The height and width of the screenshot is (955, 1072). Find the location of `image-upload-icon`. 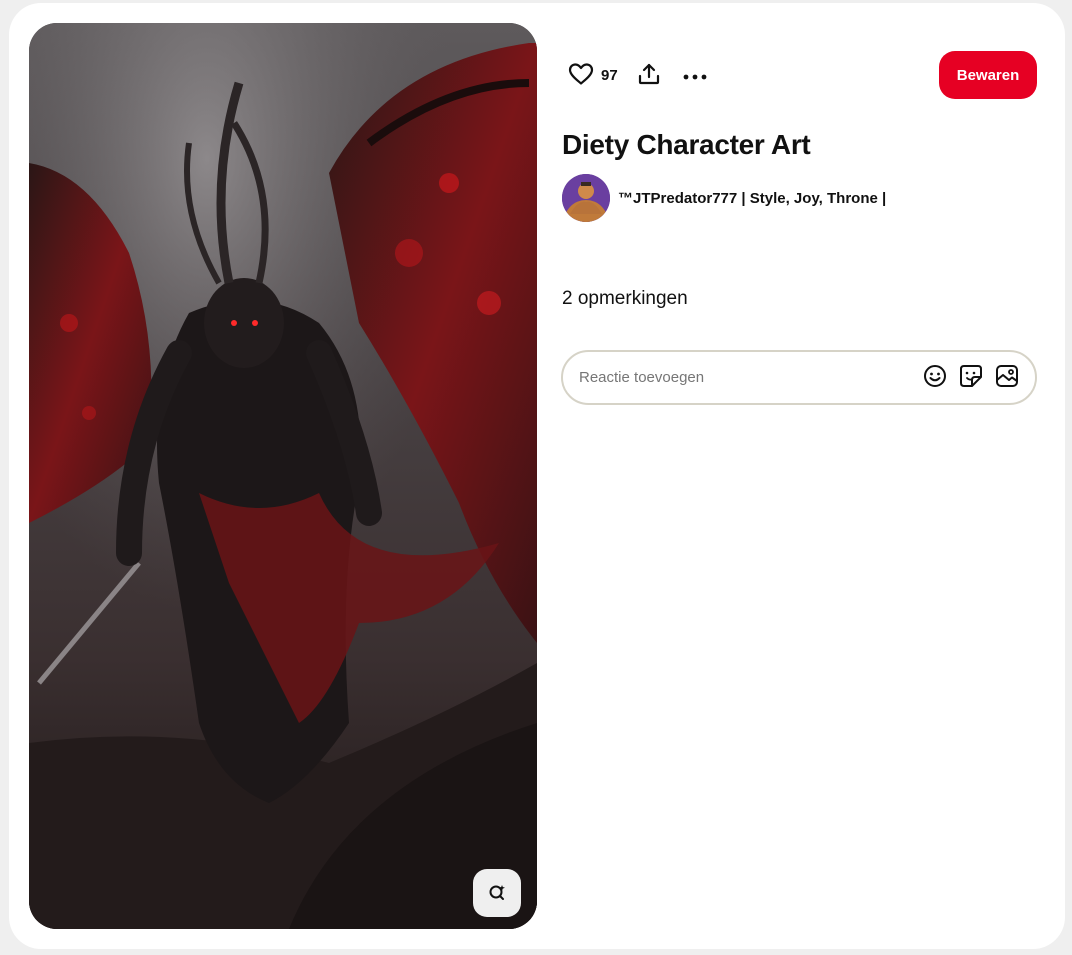

image-upload-icon is located at coordinates (1007, 377).